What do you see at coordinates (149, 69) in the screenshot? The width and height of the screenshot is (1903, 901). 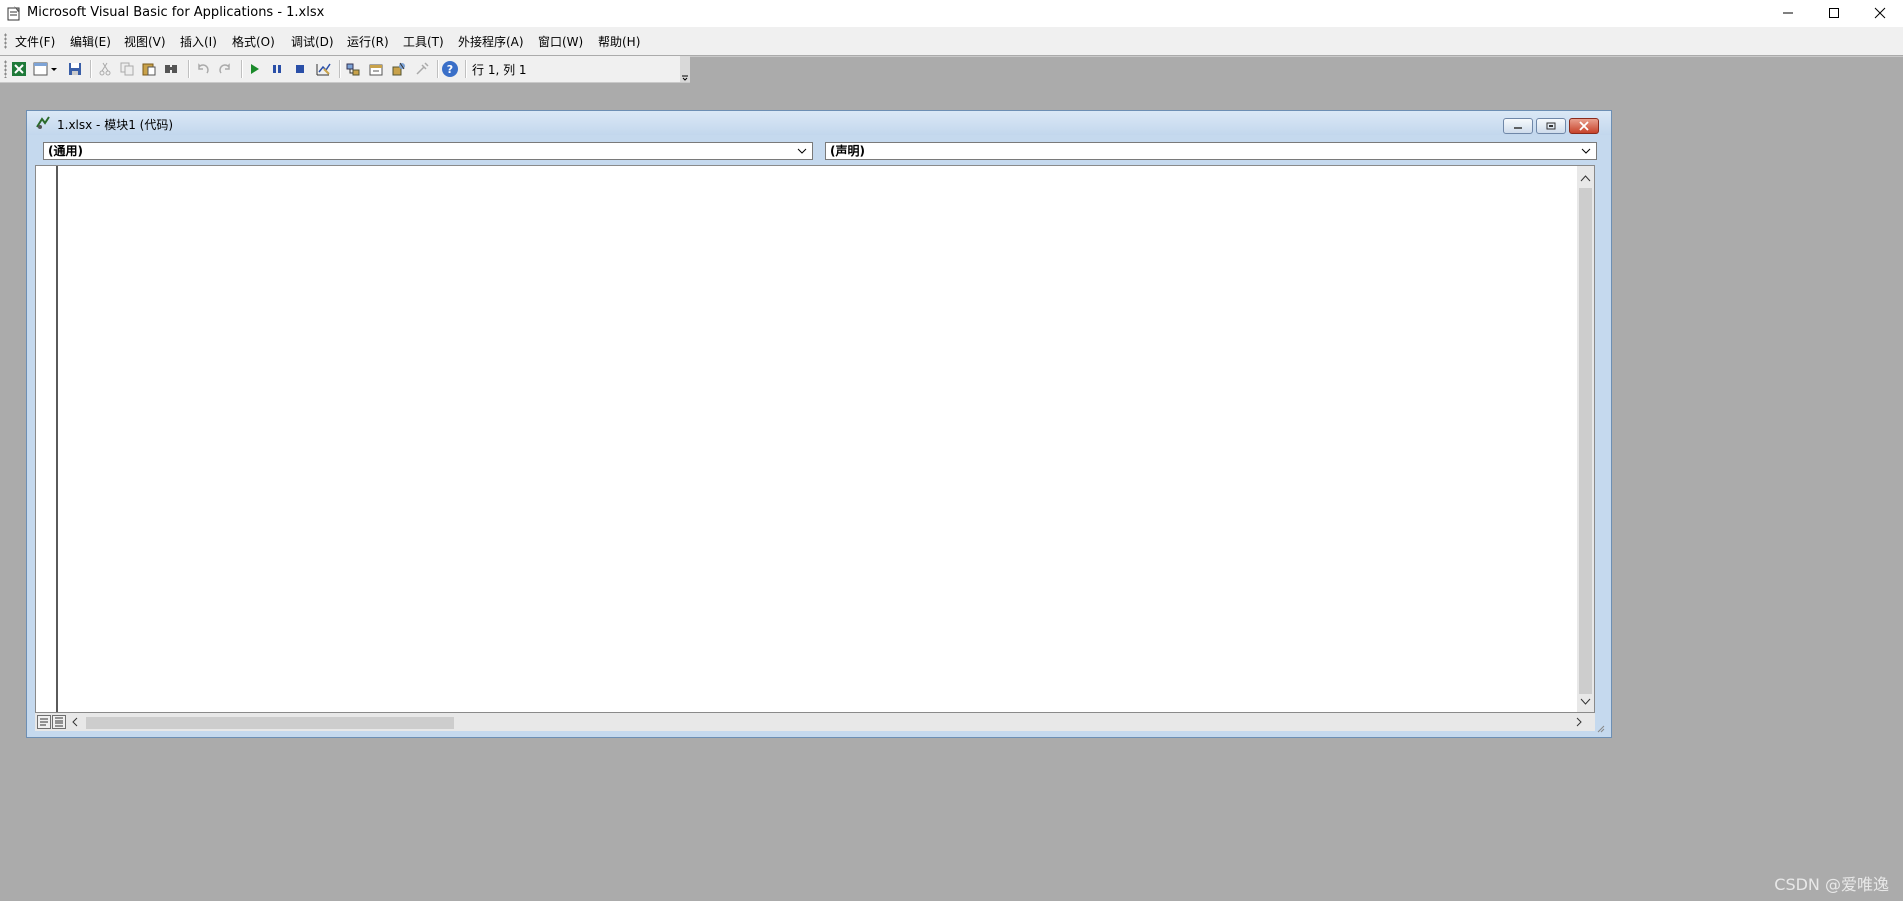 I see `paste-icon` at bounding box center [149, 69].